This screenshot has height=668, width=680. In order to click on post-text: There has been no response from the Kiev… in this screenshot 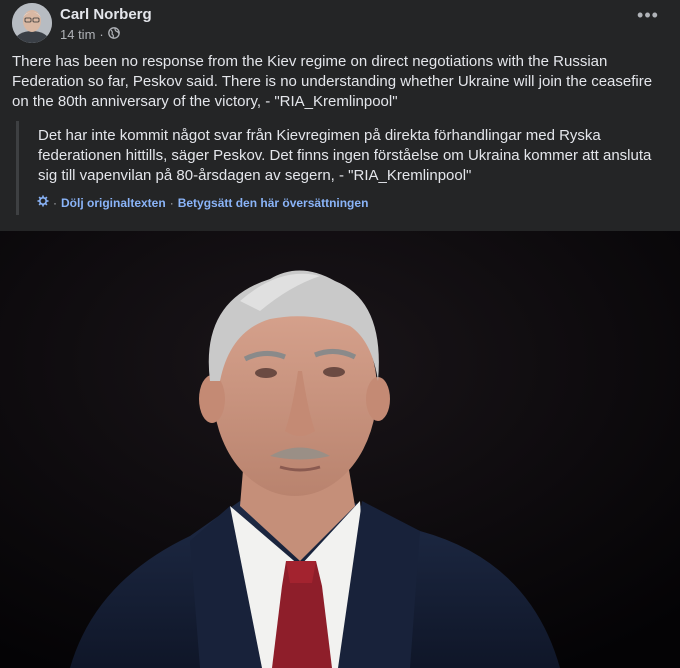, I will do `click(332, 81)`.